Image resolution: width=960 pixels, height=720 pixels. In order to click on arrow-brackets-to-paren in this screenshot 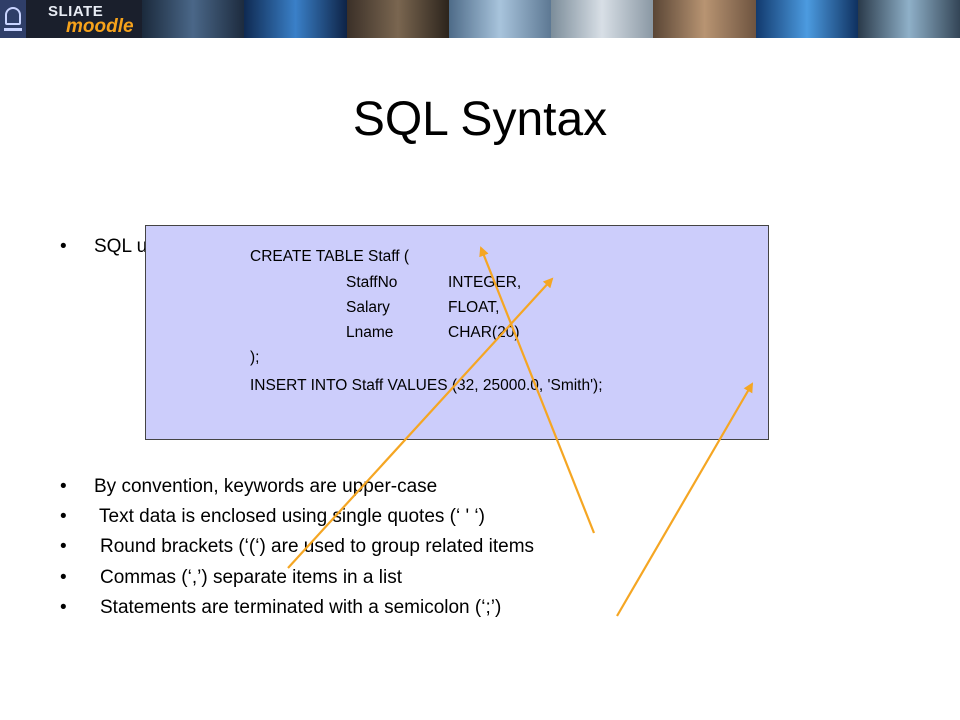, I will do `click(537, 390)`.